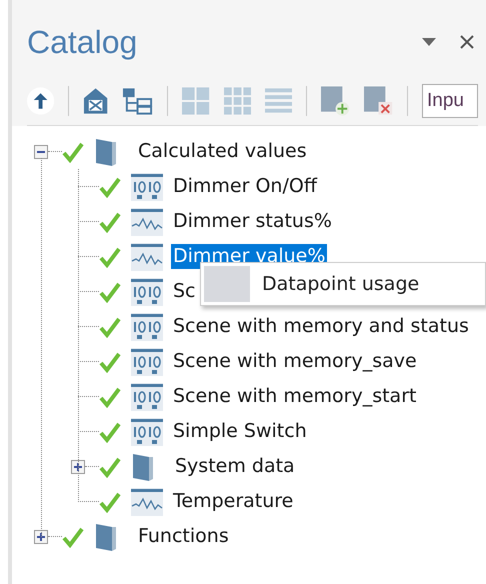 The height and width of the screenshot is (584, 486). What do you see at coordinates (450, 101) in the screenshot?
I see `search-field: Inpu` at bounding box center [450, 101].